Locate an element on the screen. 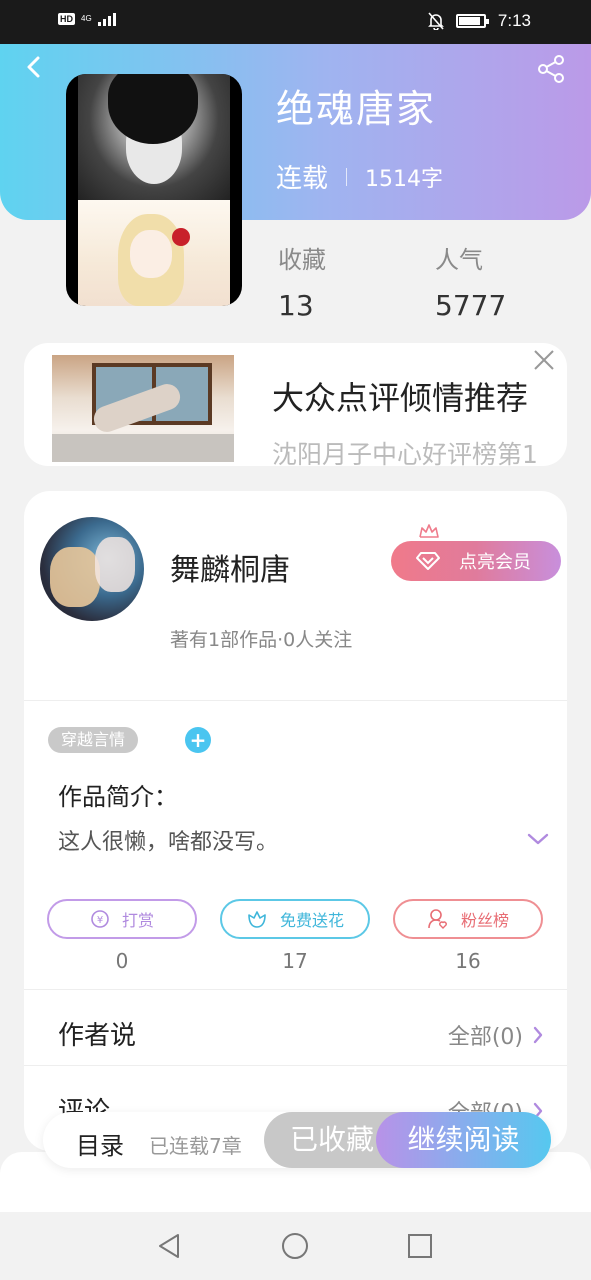 The width and height of the screenshot is (591, 1280). ad-banner: 大众点评倾情推荐 沈阳月子中心好评榜第1 is located at coordinates (295, 404).